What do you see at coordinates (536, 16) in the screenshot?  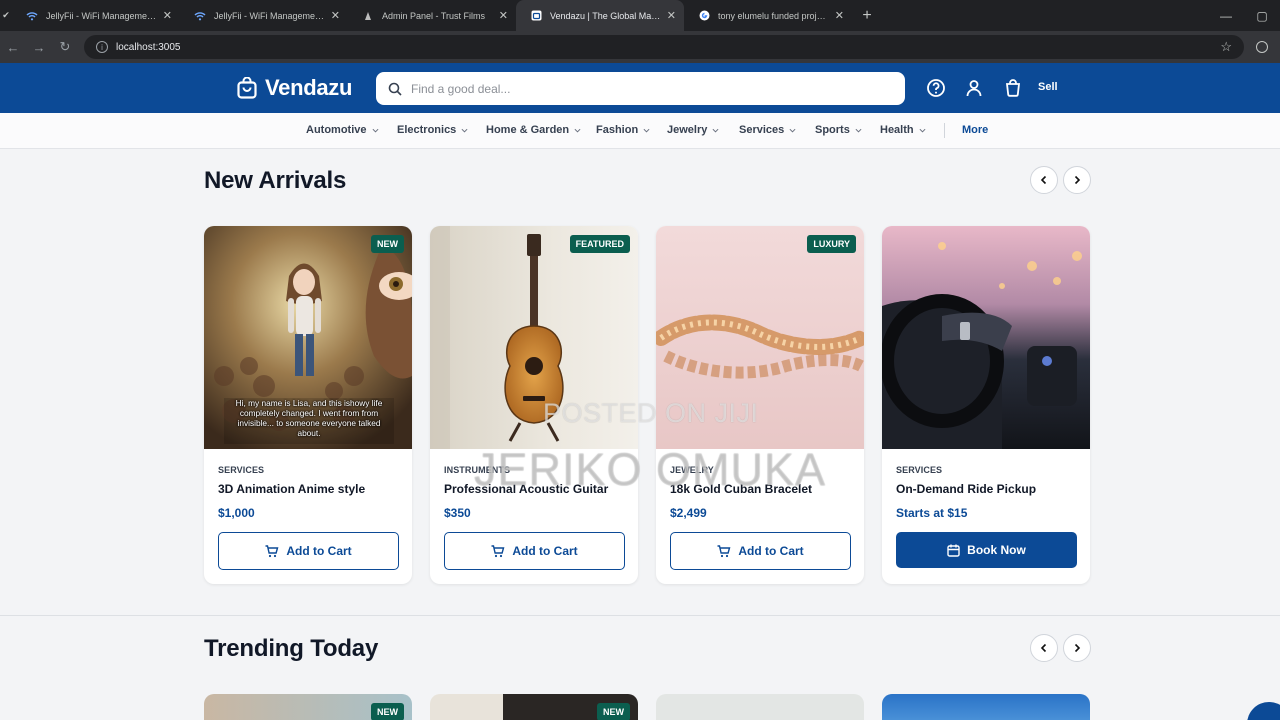 I see `bag-icon` at bounding box center [536, 16].